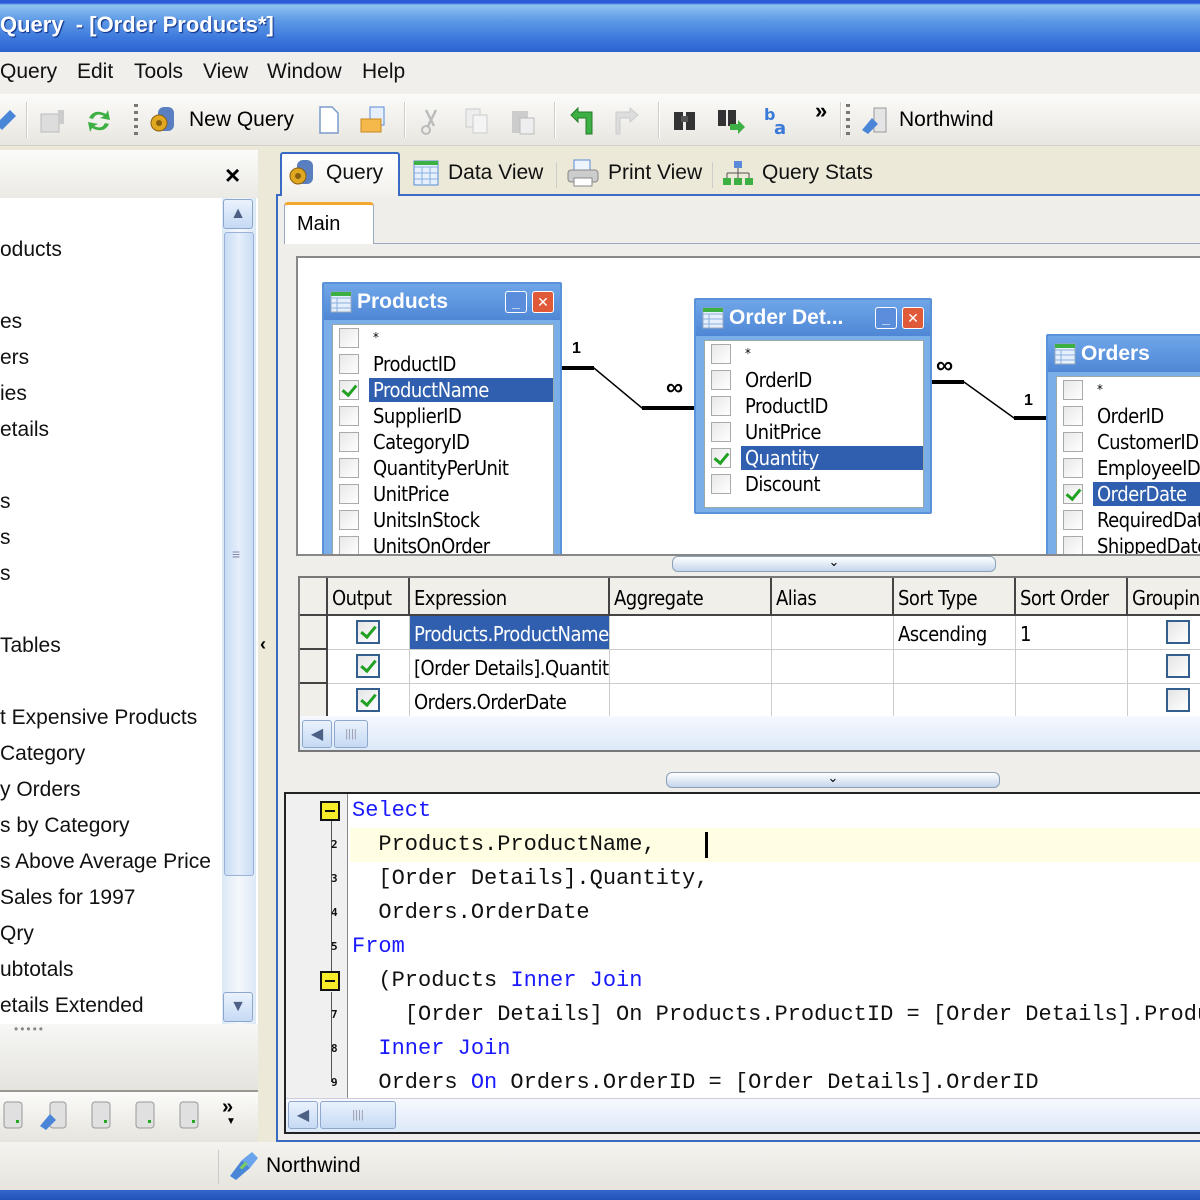  I want to click on output-checkbox, so click(368, 700).